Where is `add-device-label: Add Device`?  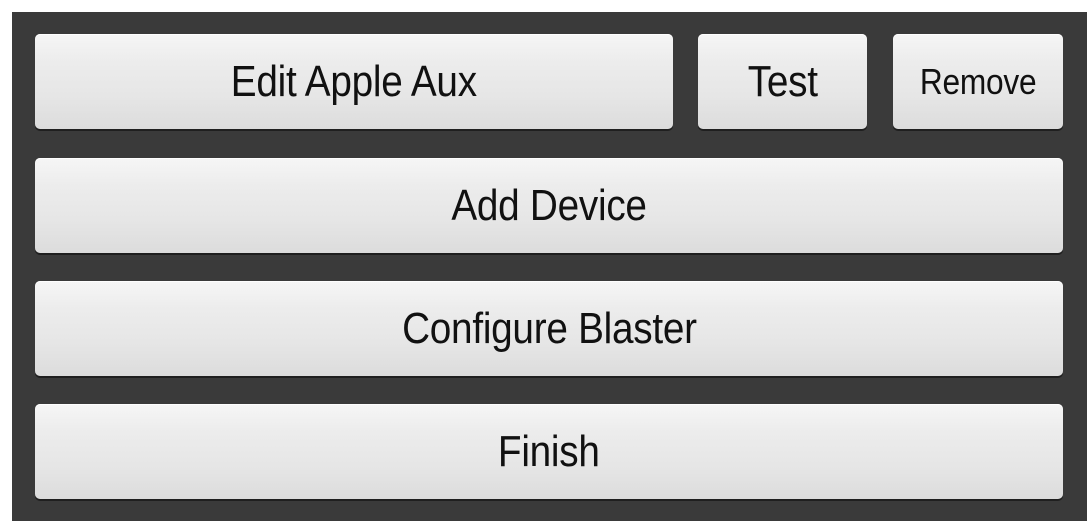 add-device-label: Add Device is located at coordinates (549, 205).